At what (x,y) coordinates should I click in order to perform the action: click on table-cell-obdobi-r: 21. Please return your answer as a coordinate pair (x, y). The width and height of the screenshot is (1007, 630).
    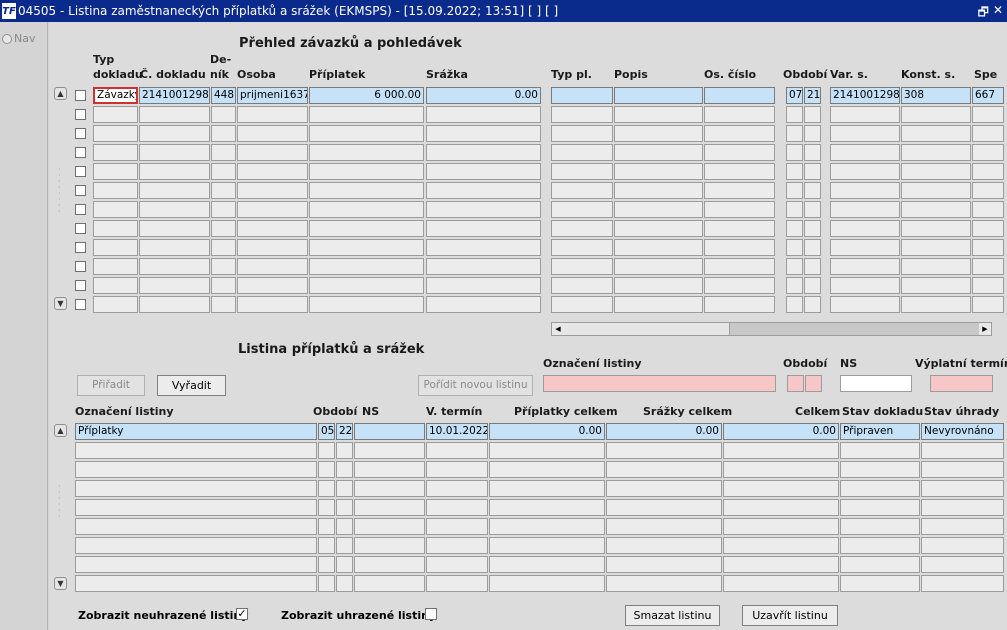
    Looking at the image, I should click on (812, 95).